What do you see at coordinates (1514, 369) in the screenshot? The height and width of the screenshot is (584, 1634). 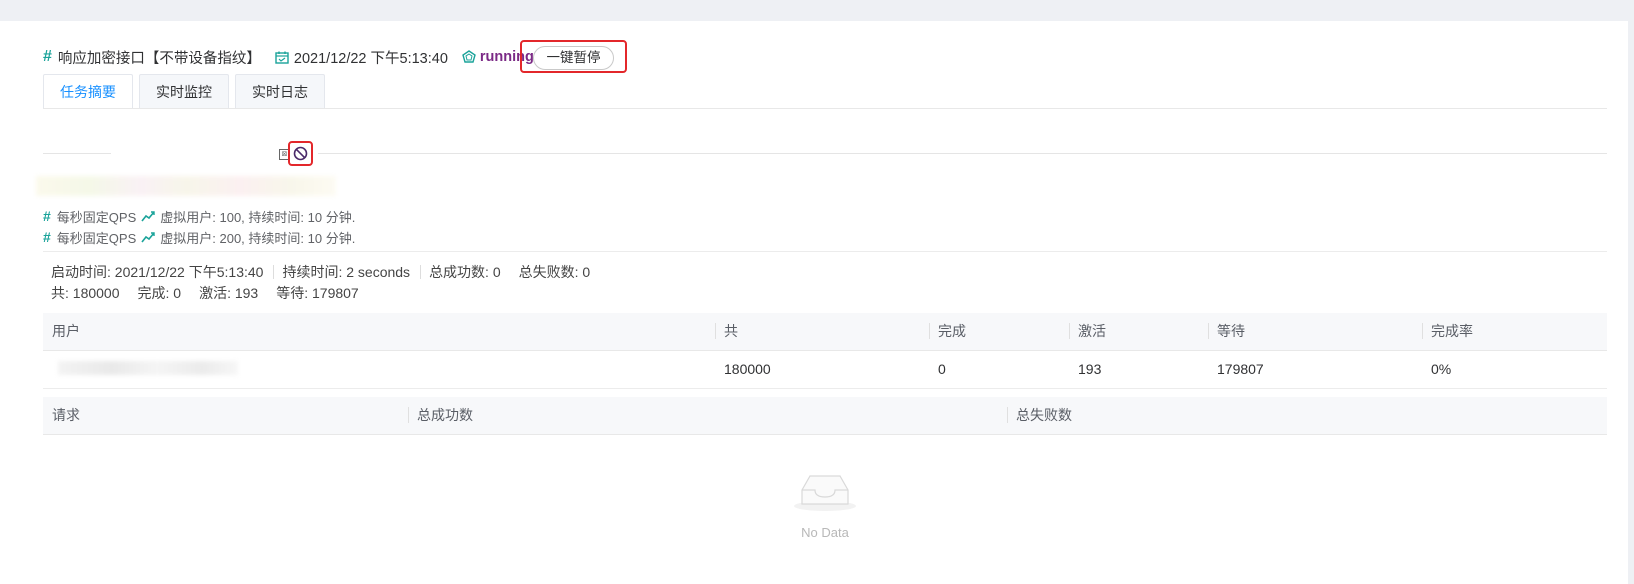 I see `rate-cell: 0%` at bounding box center [1514, 369].